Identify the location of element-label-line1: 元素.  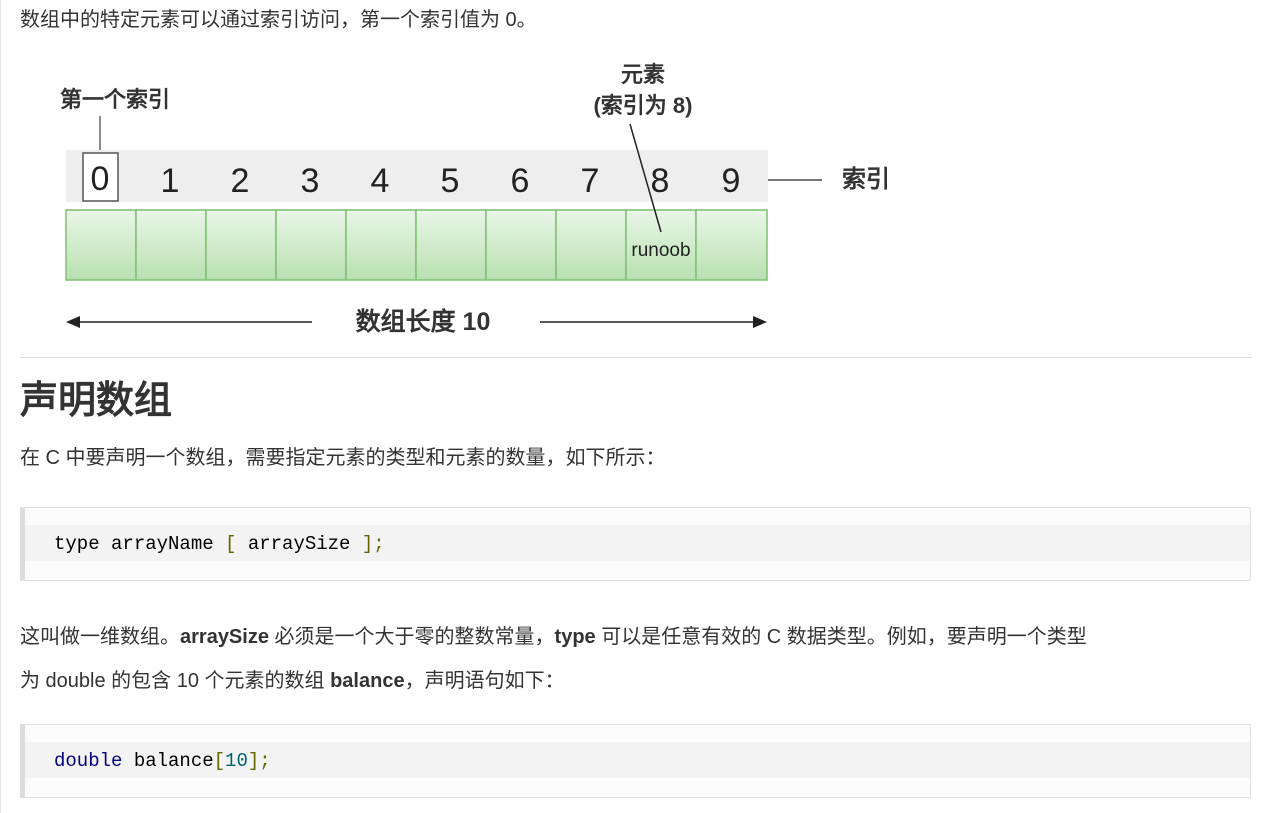
(643, 74).